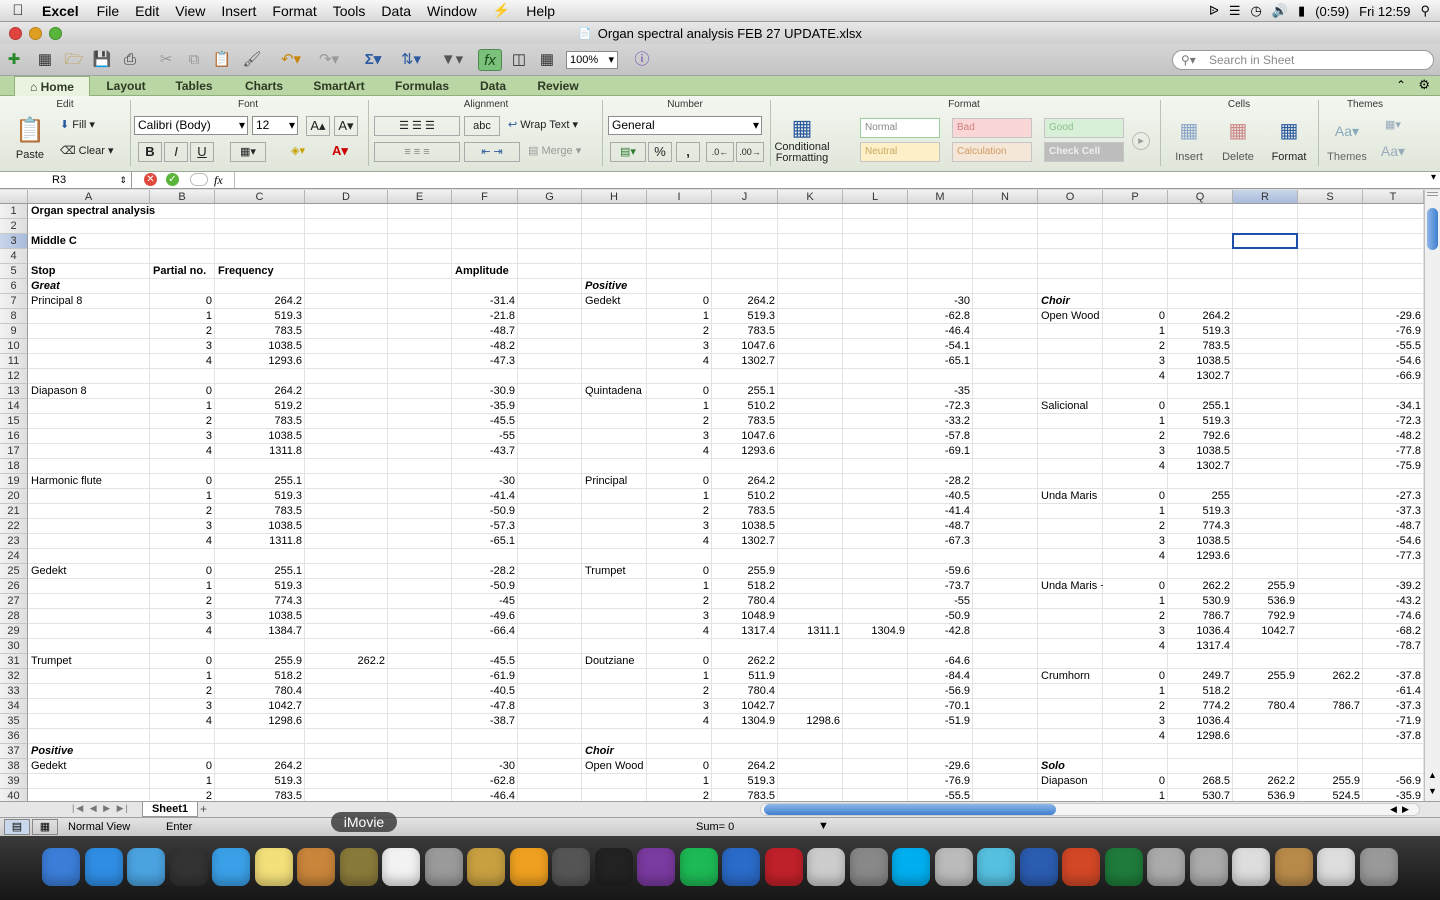 The height and width of the screenshot is (900, 1440). Describe the element at coordinates (1393, 781) in the screenshot. I see `cell-T39: -56.9` at that location.